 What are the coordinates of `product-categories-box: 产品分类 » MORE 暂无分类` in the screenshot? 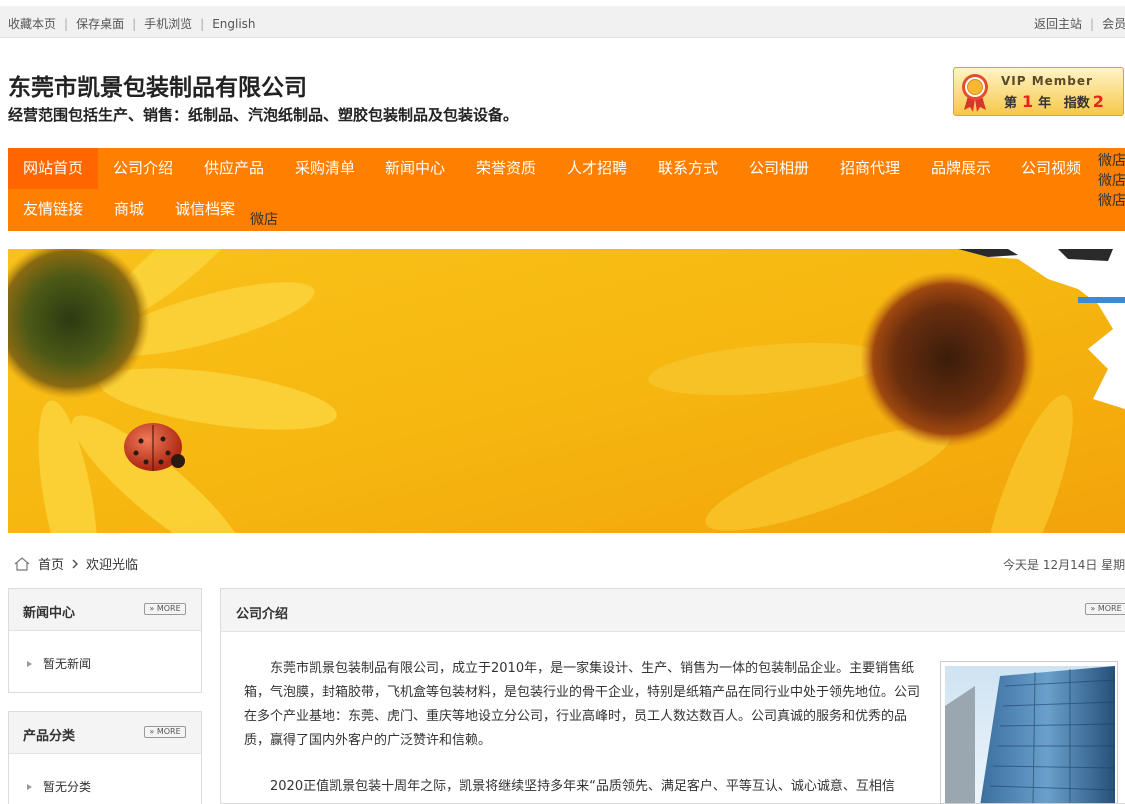 It's located at (105, 757).